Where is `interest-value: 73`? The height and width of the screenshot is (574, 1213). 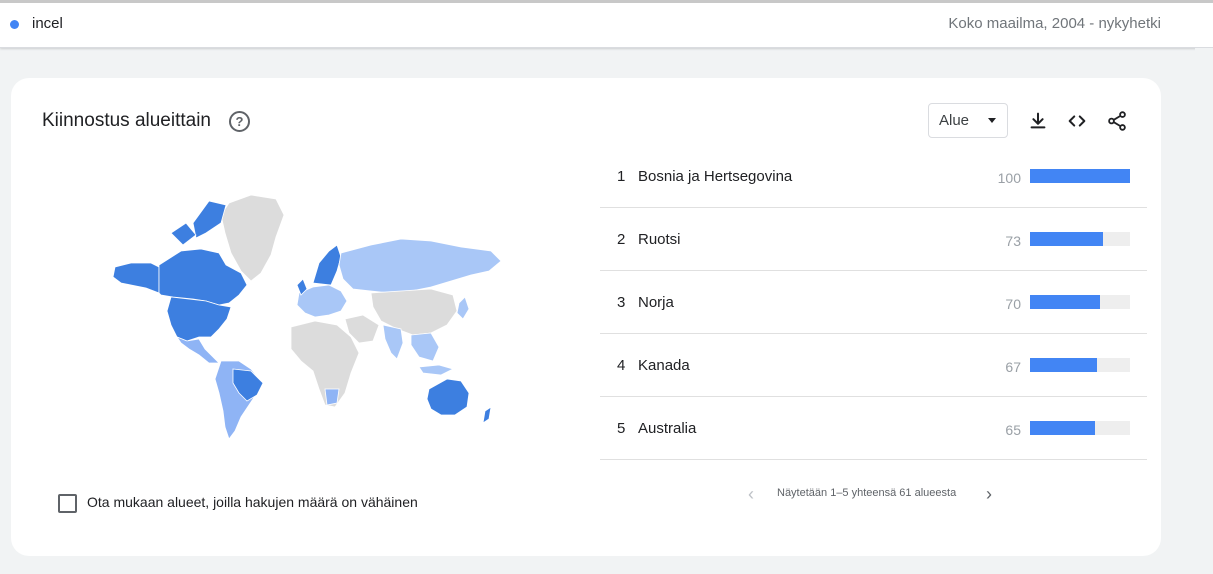
interest-value: 73 is located at coordinates (1013, 241).